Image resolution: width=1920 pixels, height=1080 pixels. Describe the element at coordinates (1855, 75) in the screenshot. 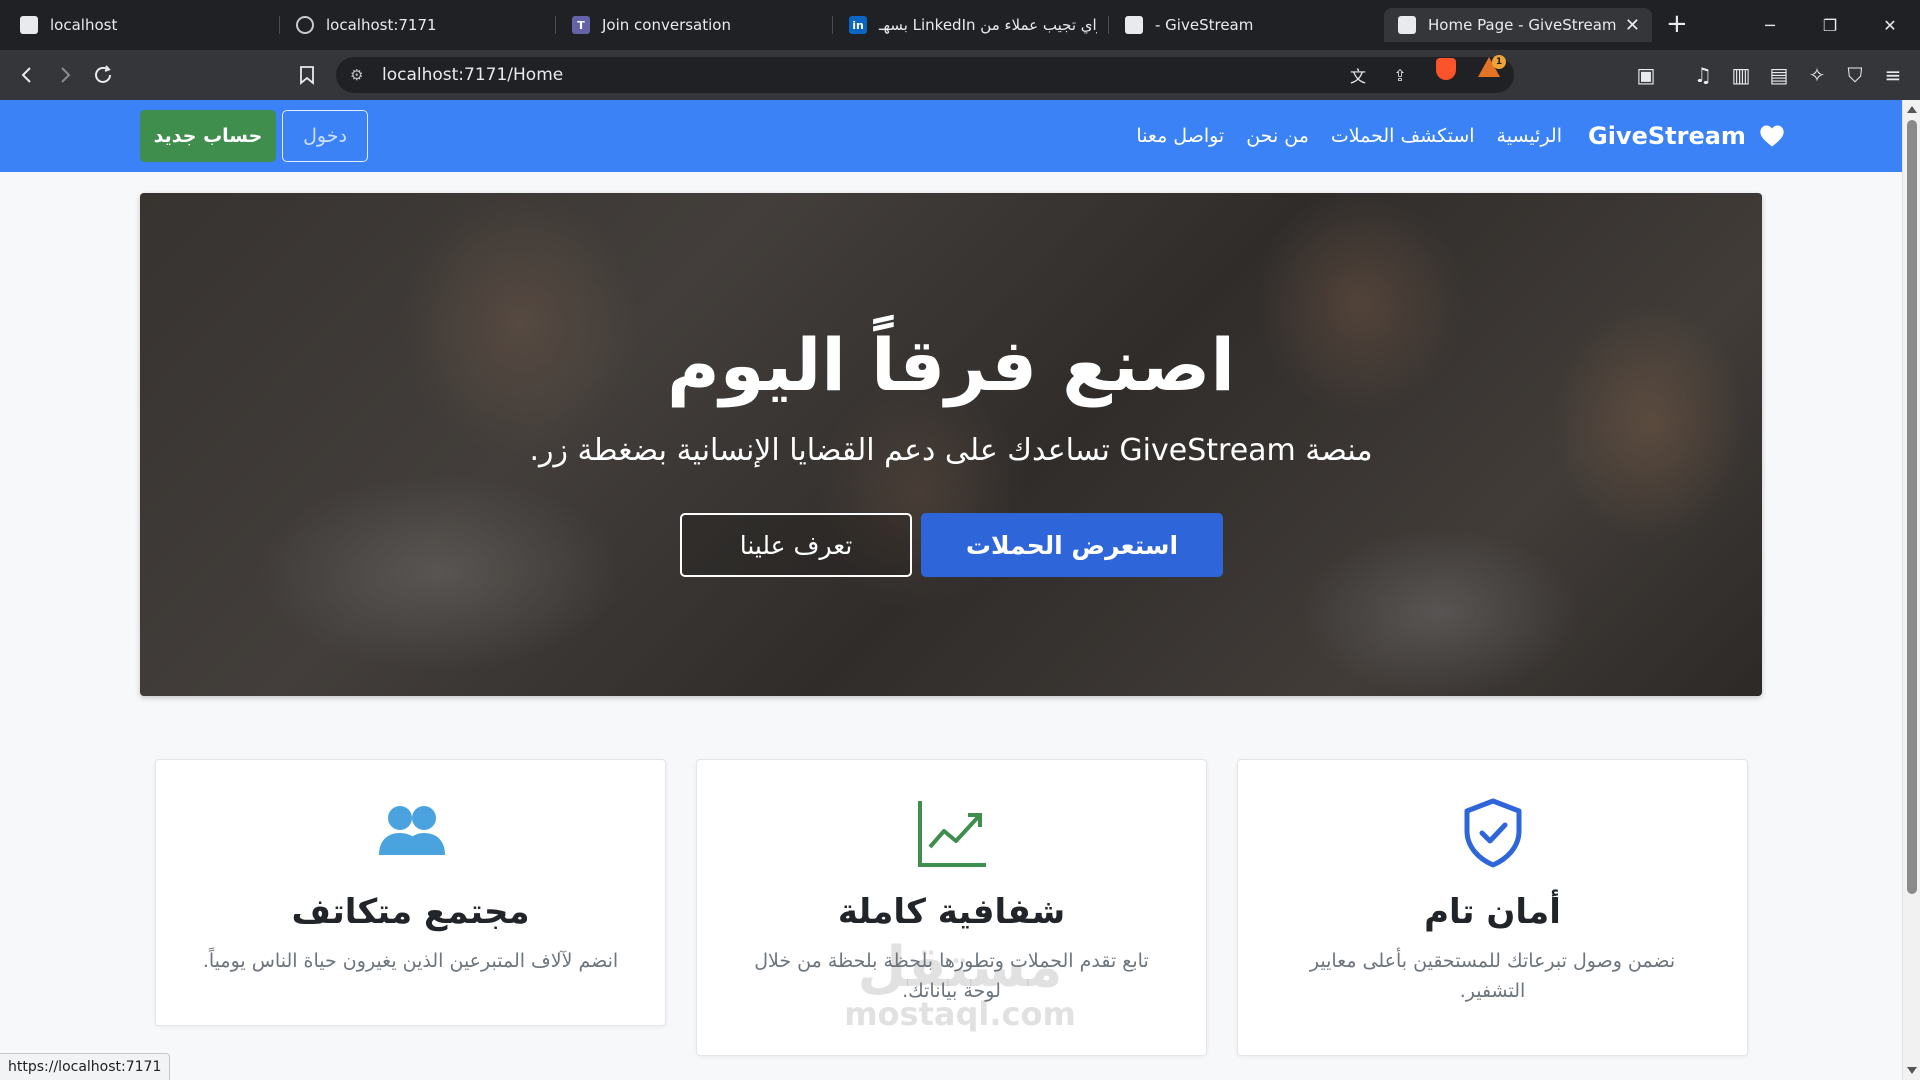

I see `vpn-icon: ⛉` at that location.